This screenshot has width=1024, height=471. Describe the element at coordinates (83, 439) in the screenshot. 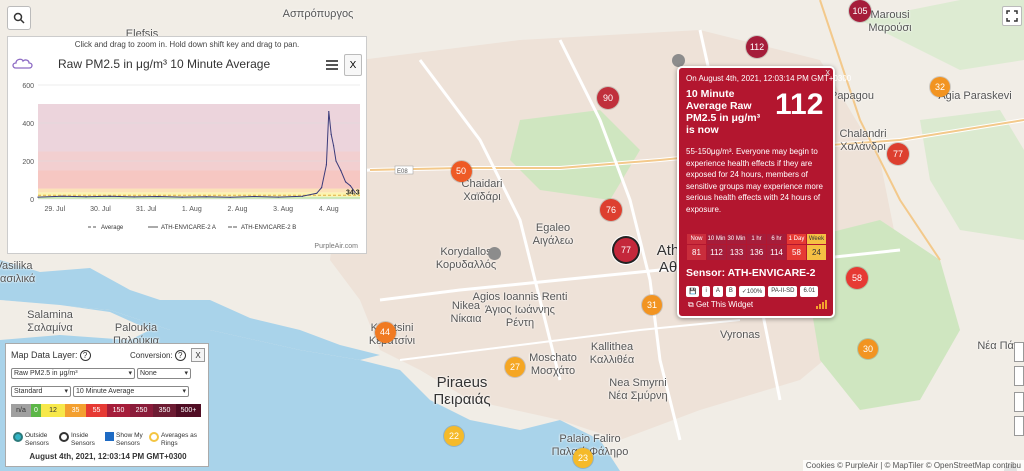

I see `option-label: Inside Sensors` at that location.